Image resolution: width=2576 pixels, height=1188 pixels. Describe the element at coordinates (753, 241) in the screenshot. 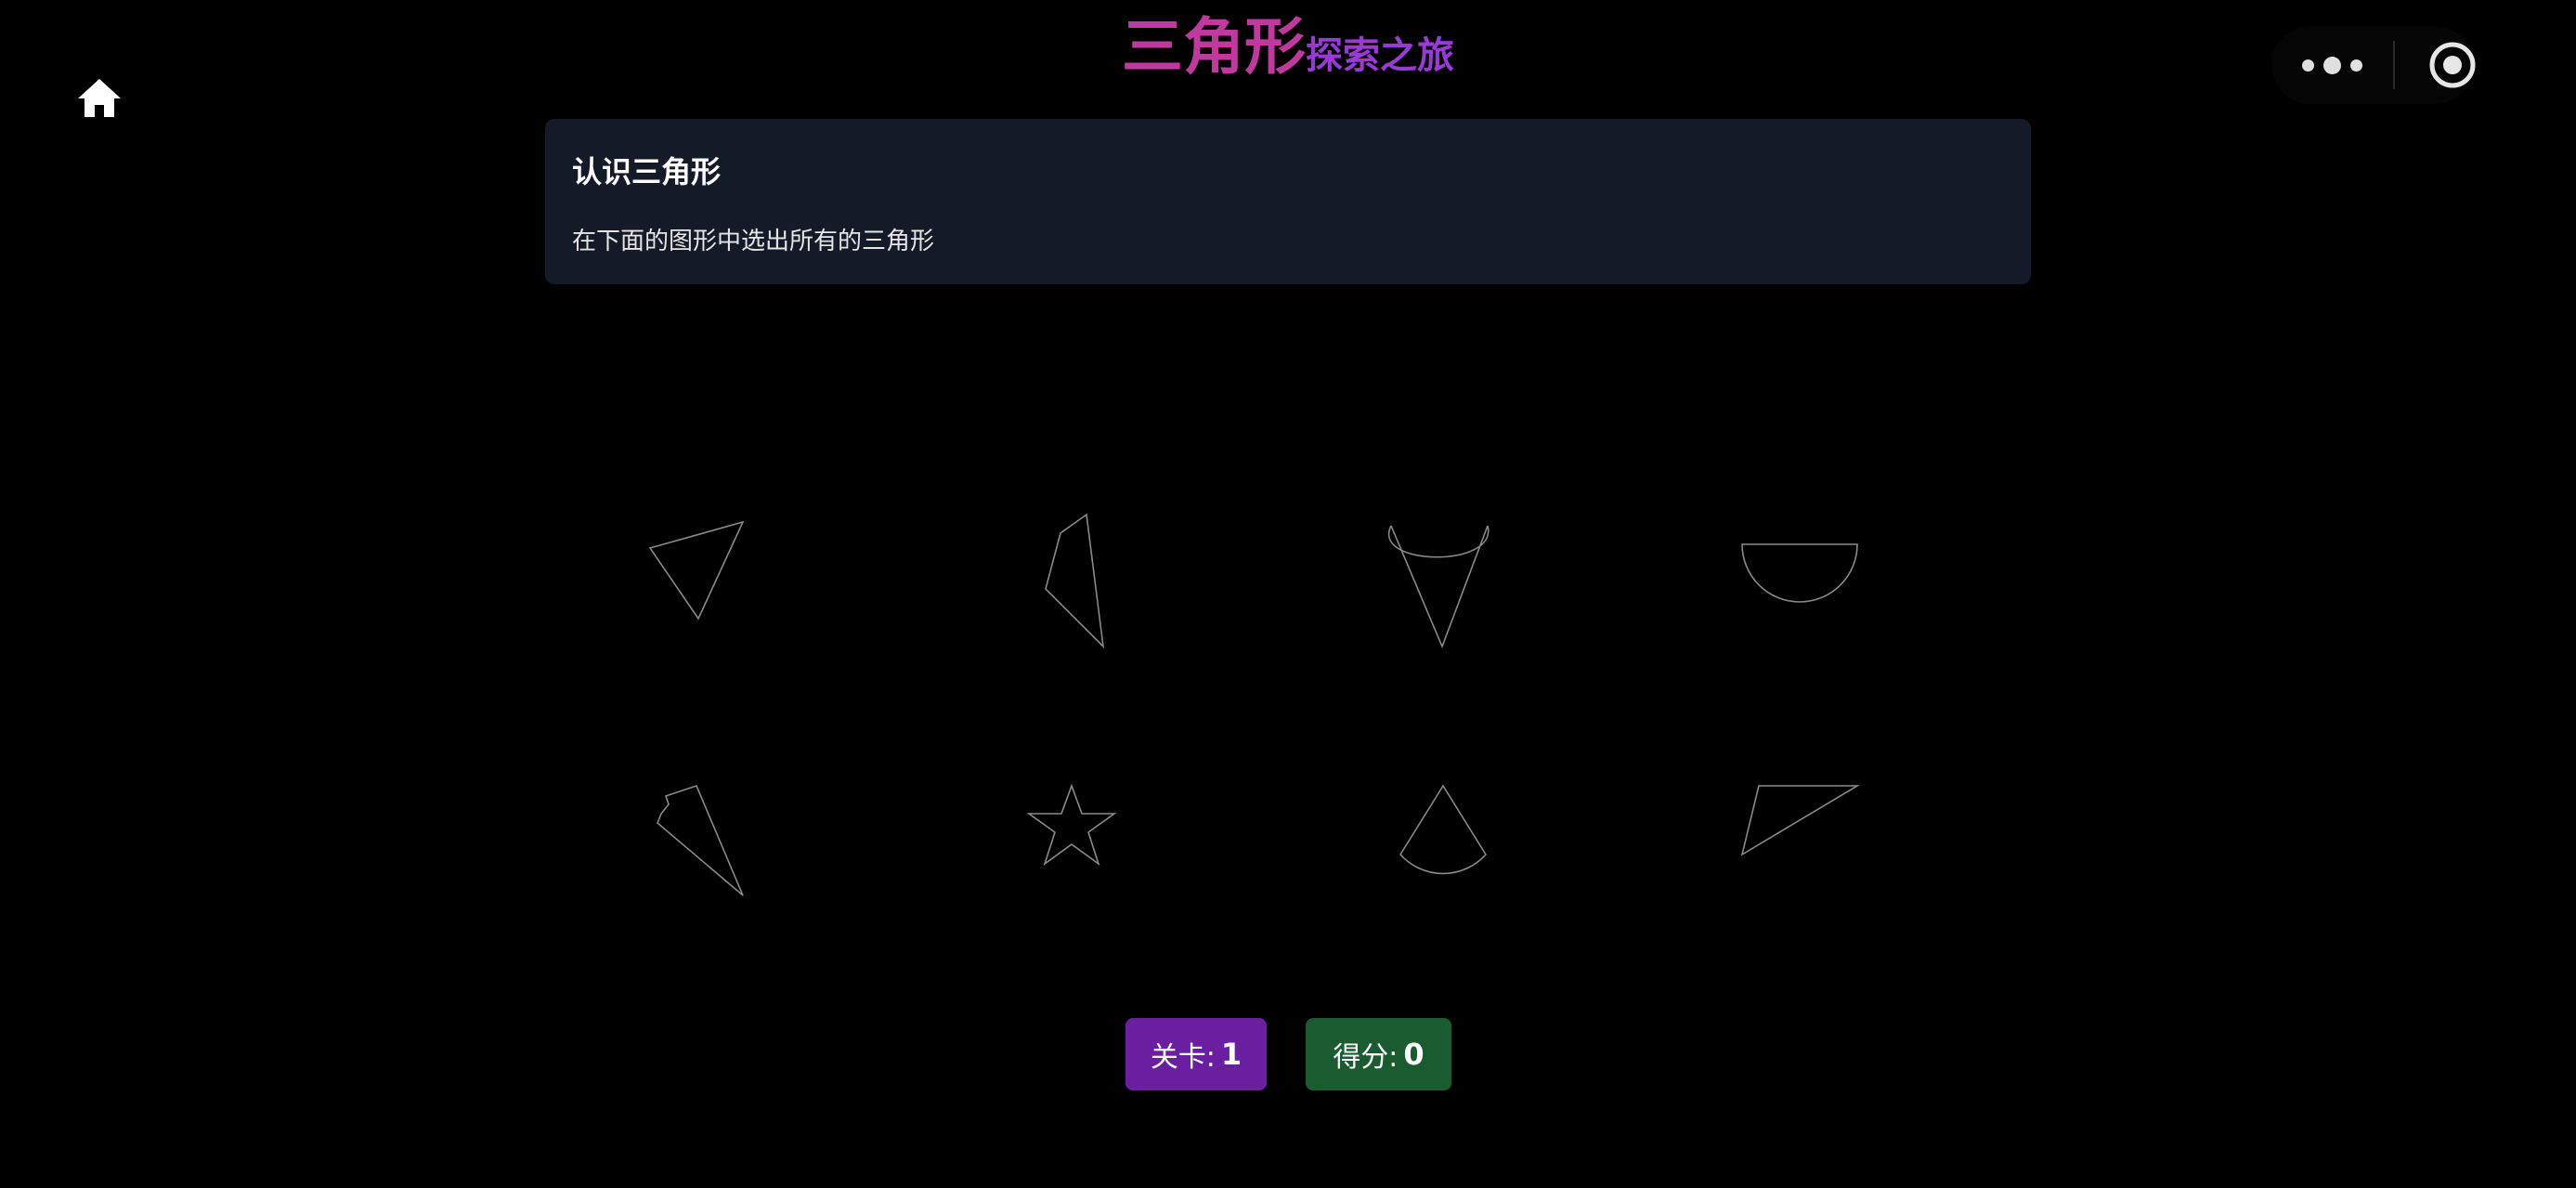

I see `task-description: 在下面的图形中选出所有的三角形` at that location.